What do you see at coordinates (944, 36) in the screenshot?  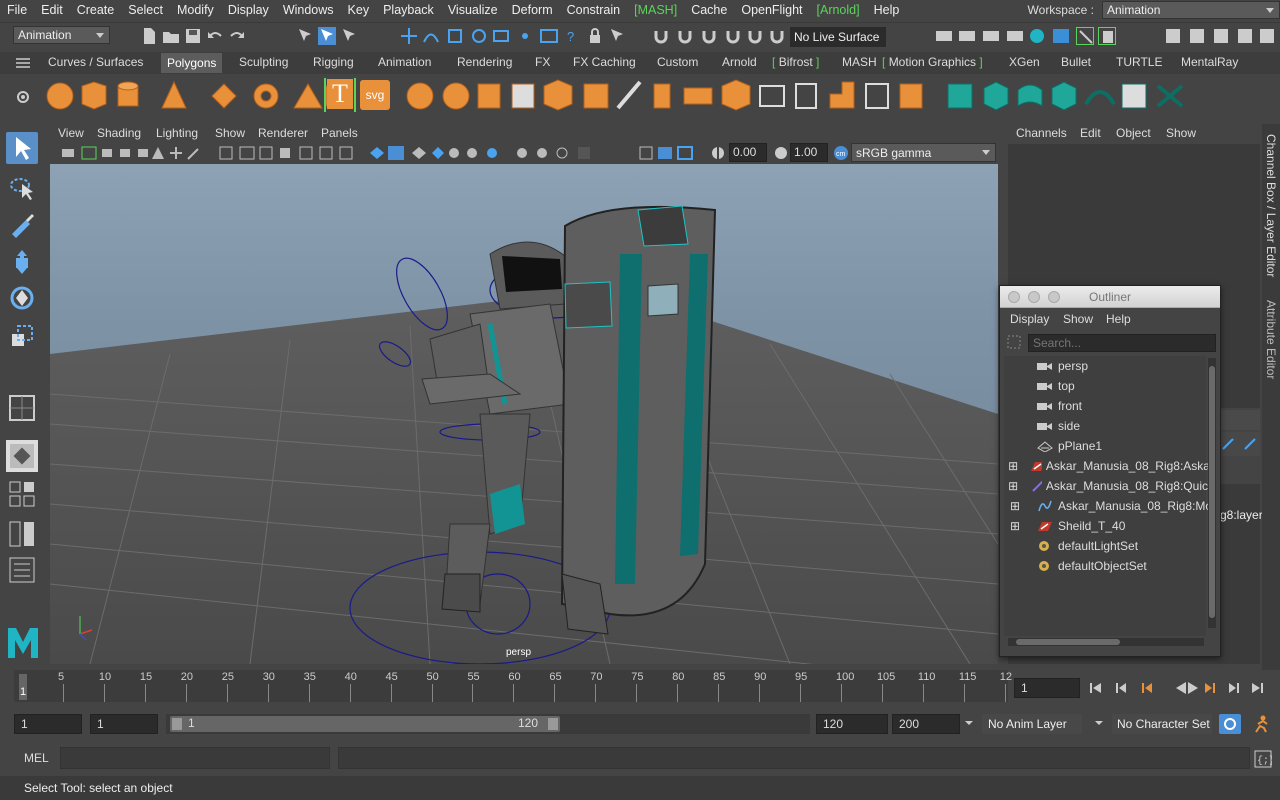 I see `render-settings-icon` at bounding box center [944, 36].